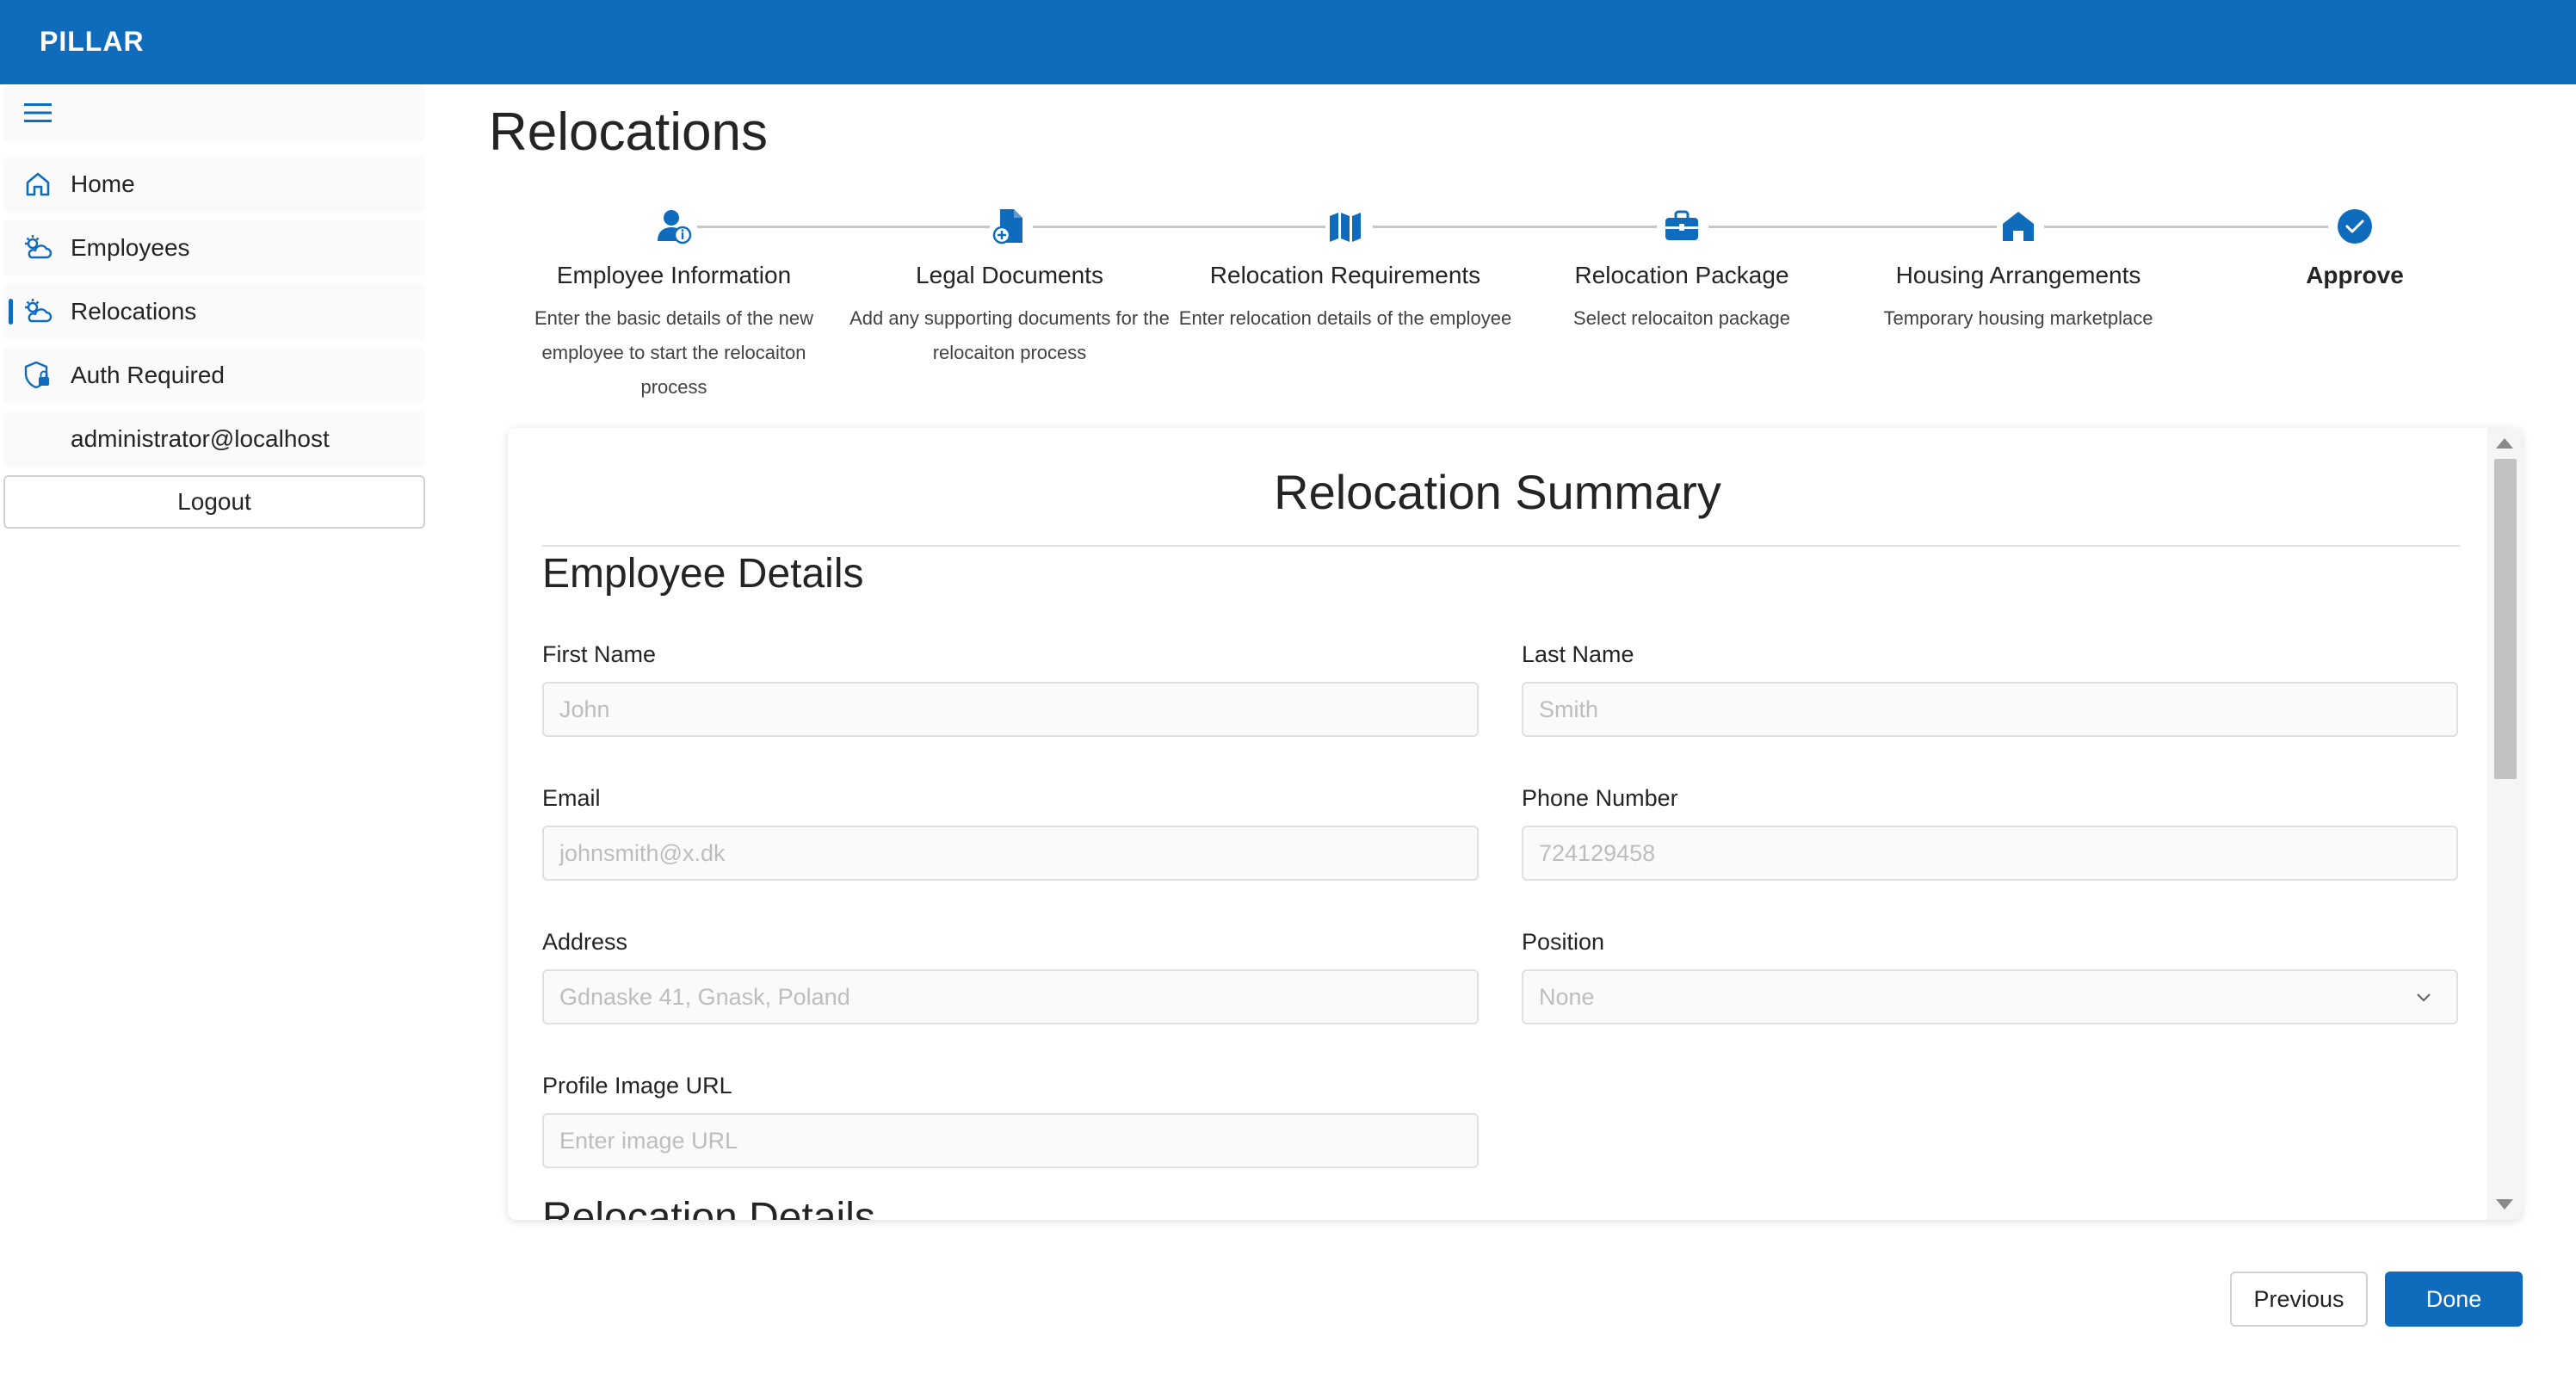 The image size is (2576, 1380). I want to click on email-value: johnsmith@x.dk, so click(642, 852).